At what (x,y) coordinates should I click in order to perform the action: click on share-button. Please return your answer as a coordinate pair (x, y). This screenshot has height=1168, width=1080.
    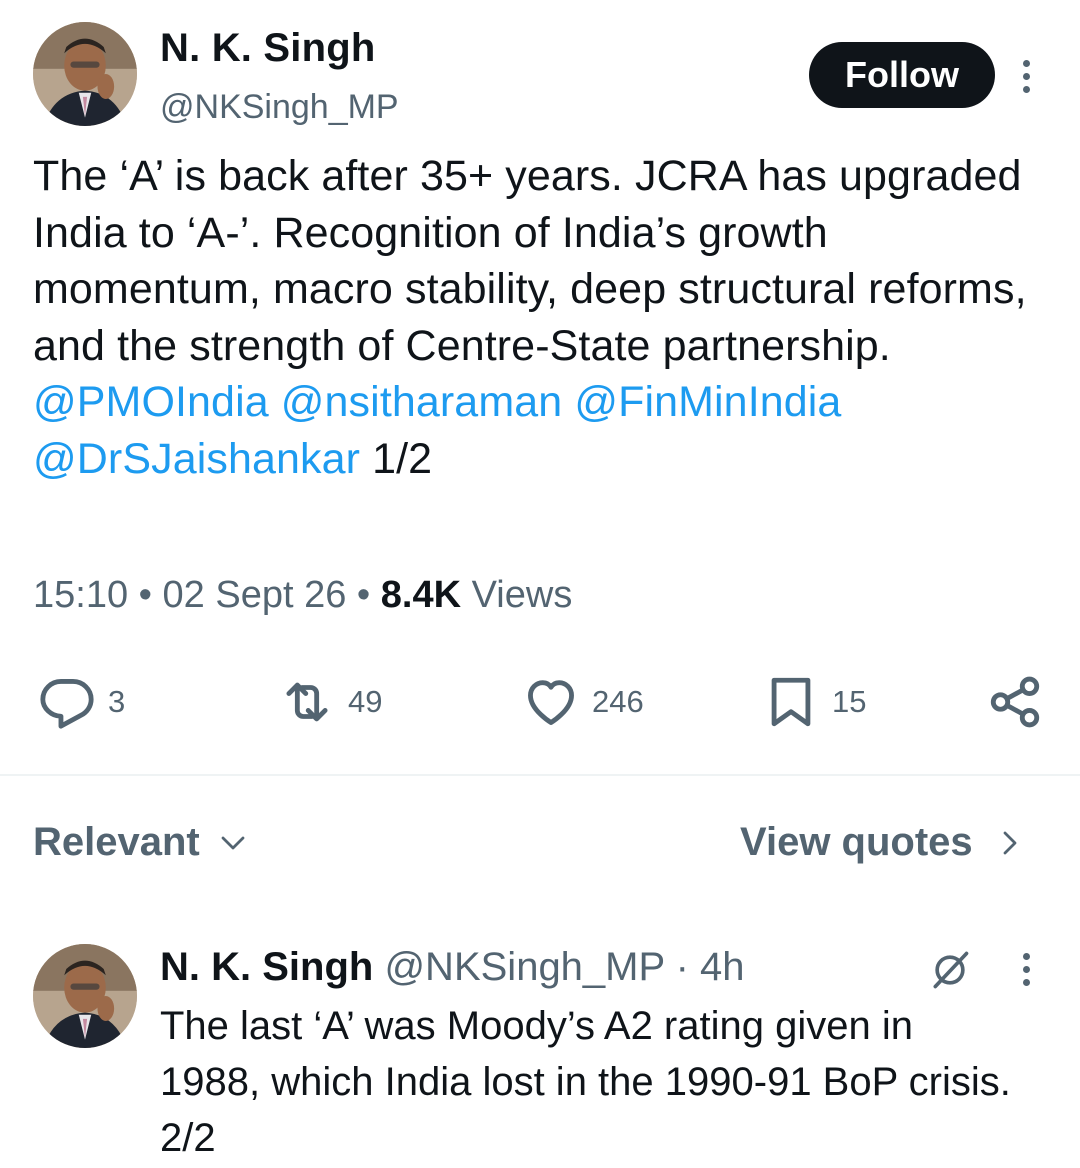
    Looking at the image, I should click on (1015, 702).